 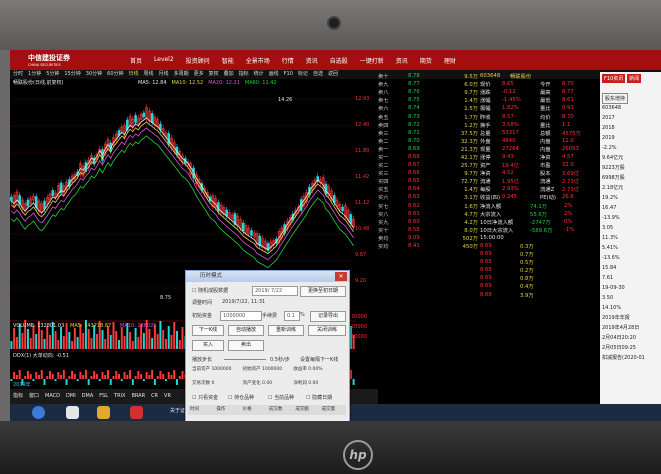 I want to click on stock-name: 畅联股份, so click(x=521, y=77).